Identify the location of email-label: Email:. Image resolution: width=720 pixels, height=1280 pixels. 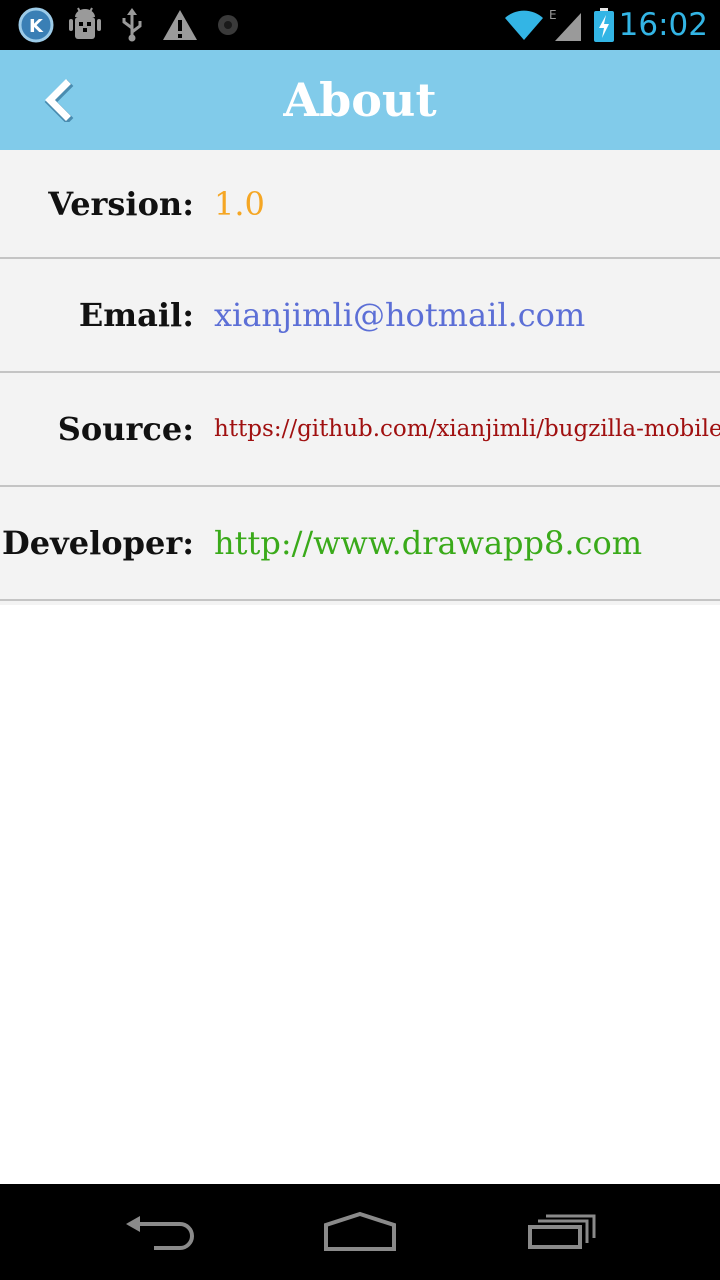
(136, 315).